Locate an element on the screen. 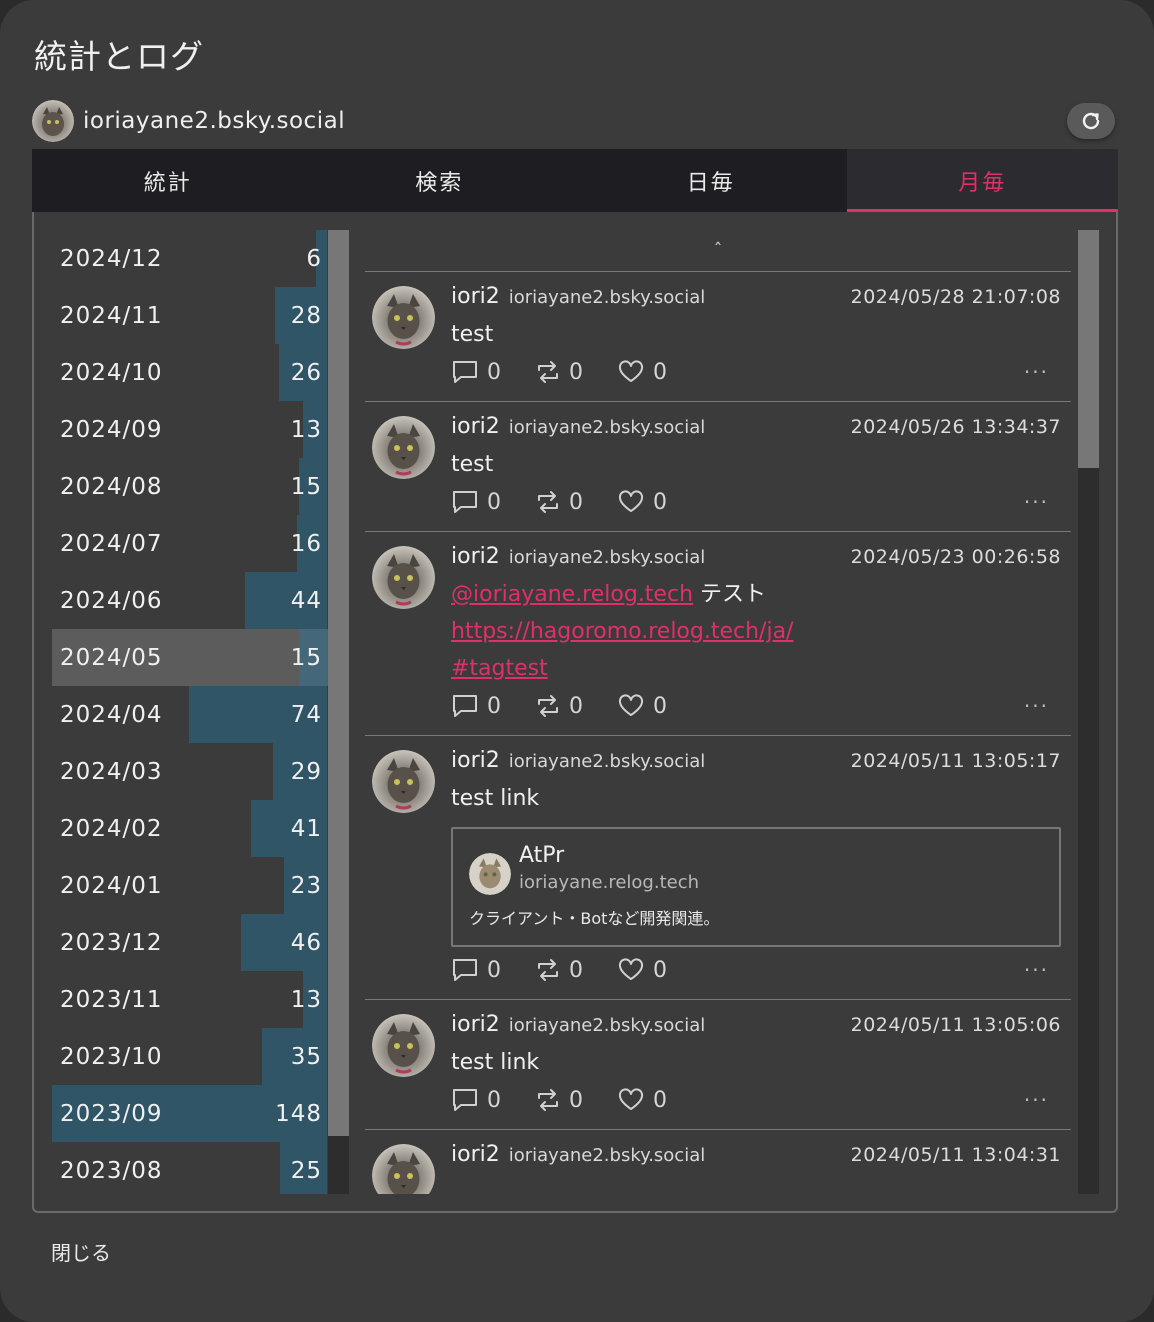 This screenshot has height=1322, width=1154. tab-monthly: 月毎 is located at coordinates (982, 180).